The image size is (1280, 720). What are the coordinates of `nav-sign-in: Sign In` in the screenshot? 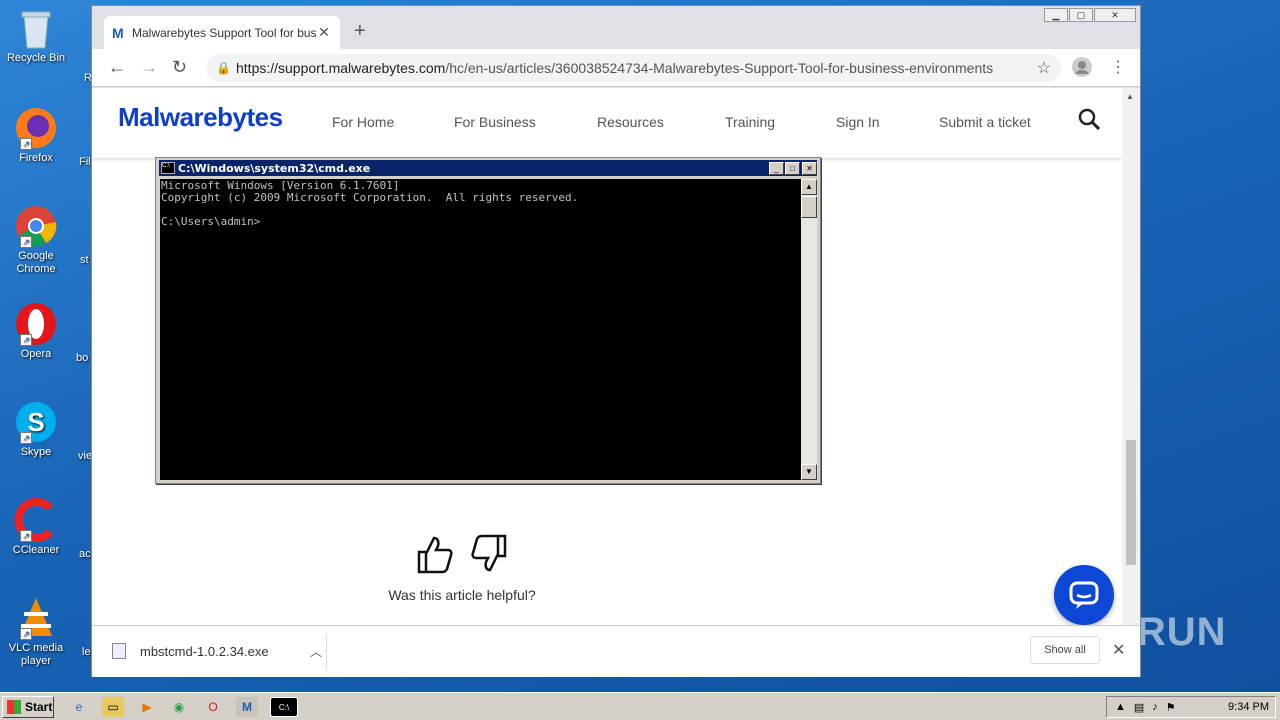 It's located at (858, 122).